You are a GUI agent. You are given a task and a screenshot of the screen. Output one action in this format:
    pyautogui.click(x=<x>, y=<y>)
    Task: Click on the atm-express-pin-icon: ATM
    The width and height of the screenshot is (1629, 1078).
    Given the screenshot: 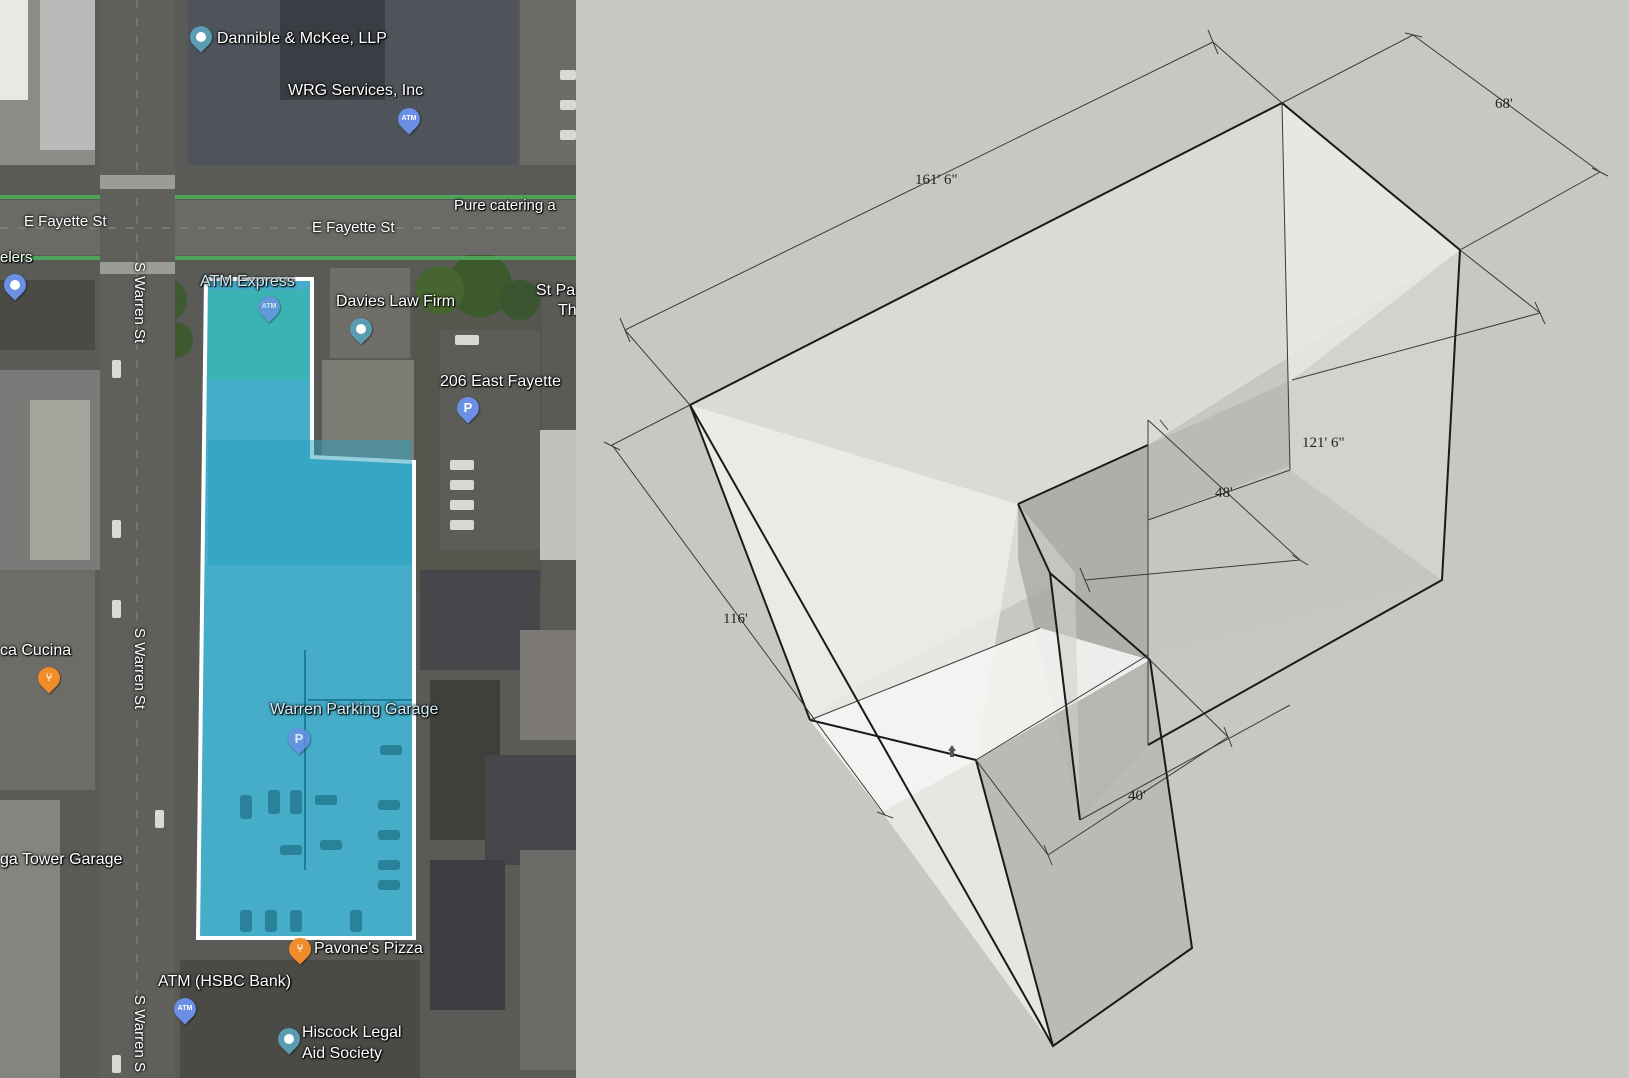 What is the action you would take?
    pyautogui.click(x=269, y=307)
    